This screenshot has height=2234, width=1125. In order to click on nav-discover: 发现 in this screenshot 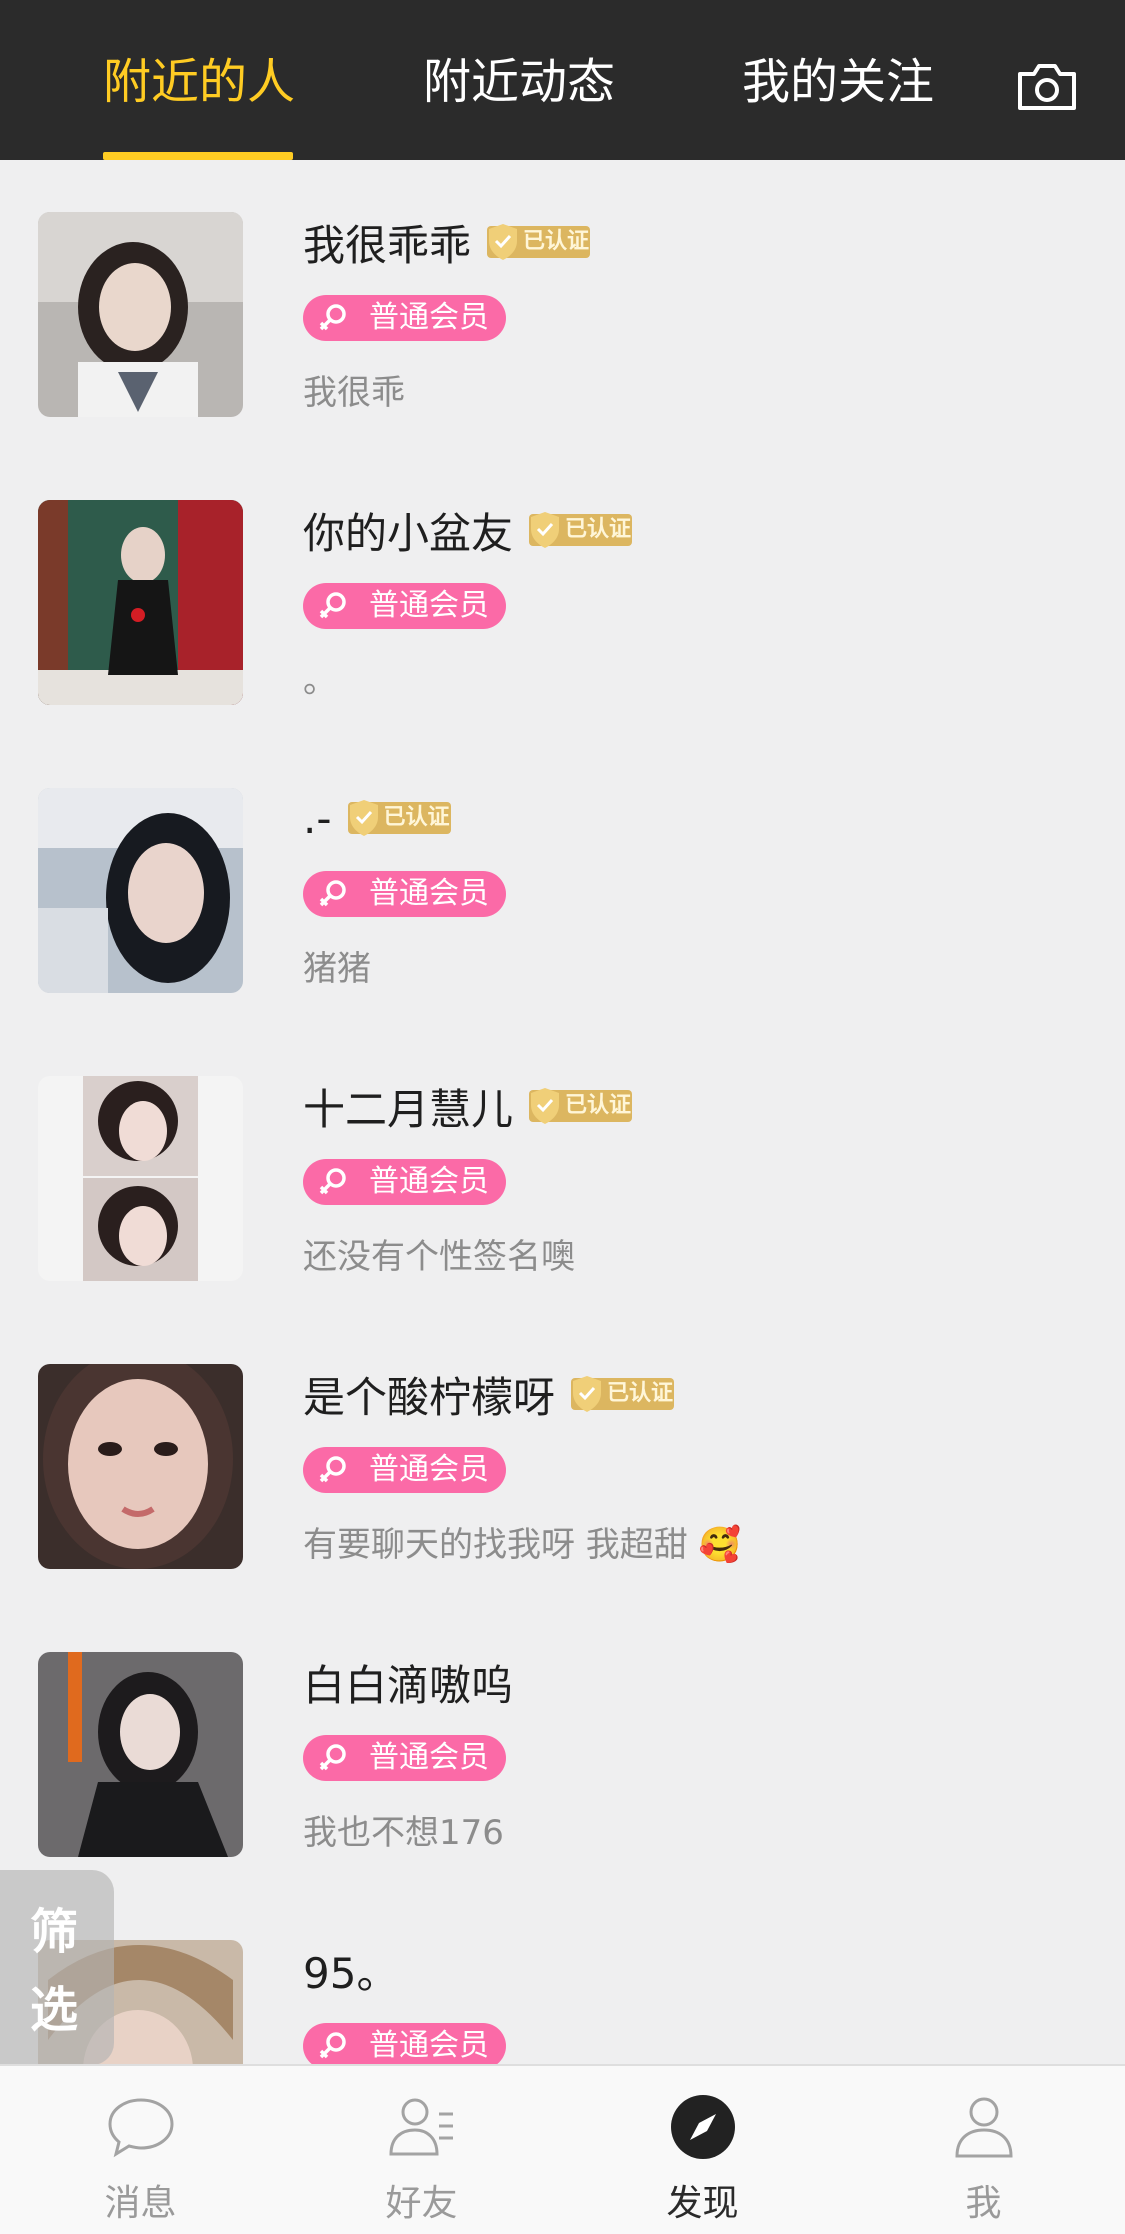, I will do `click(702, 2150)`.